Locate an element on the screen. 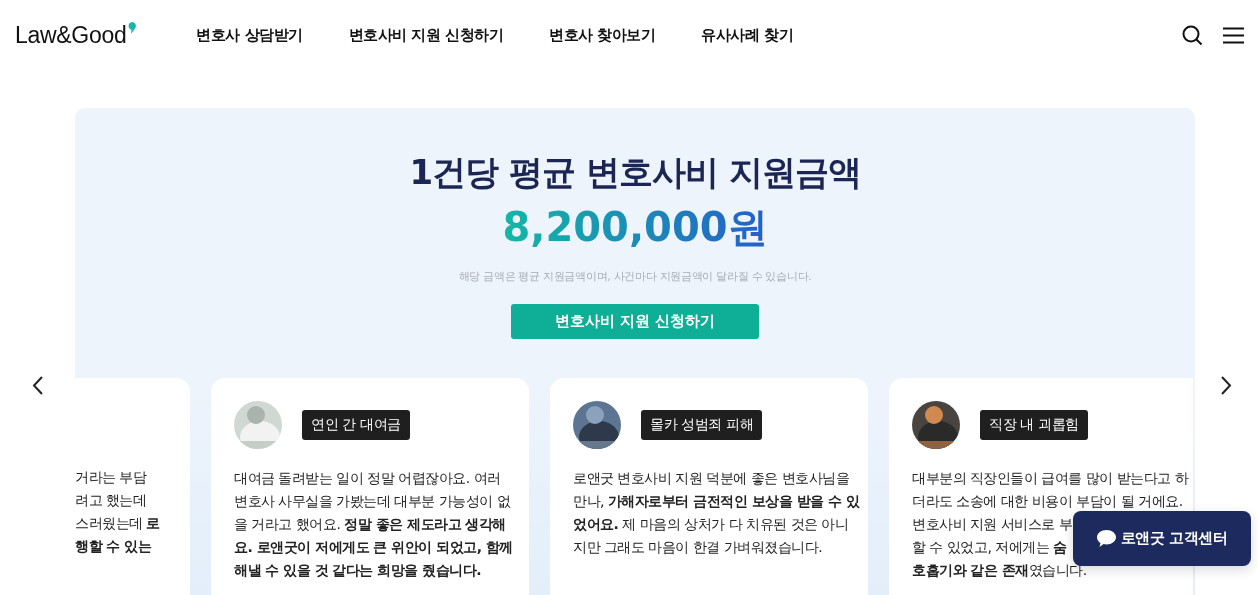 This screenshot has height=595, width=1258. review-text-line: 대여금 돌려받는 일이 정말 어렵잖아요. 여러 is located at coordinates (367, 478).